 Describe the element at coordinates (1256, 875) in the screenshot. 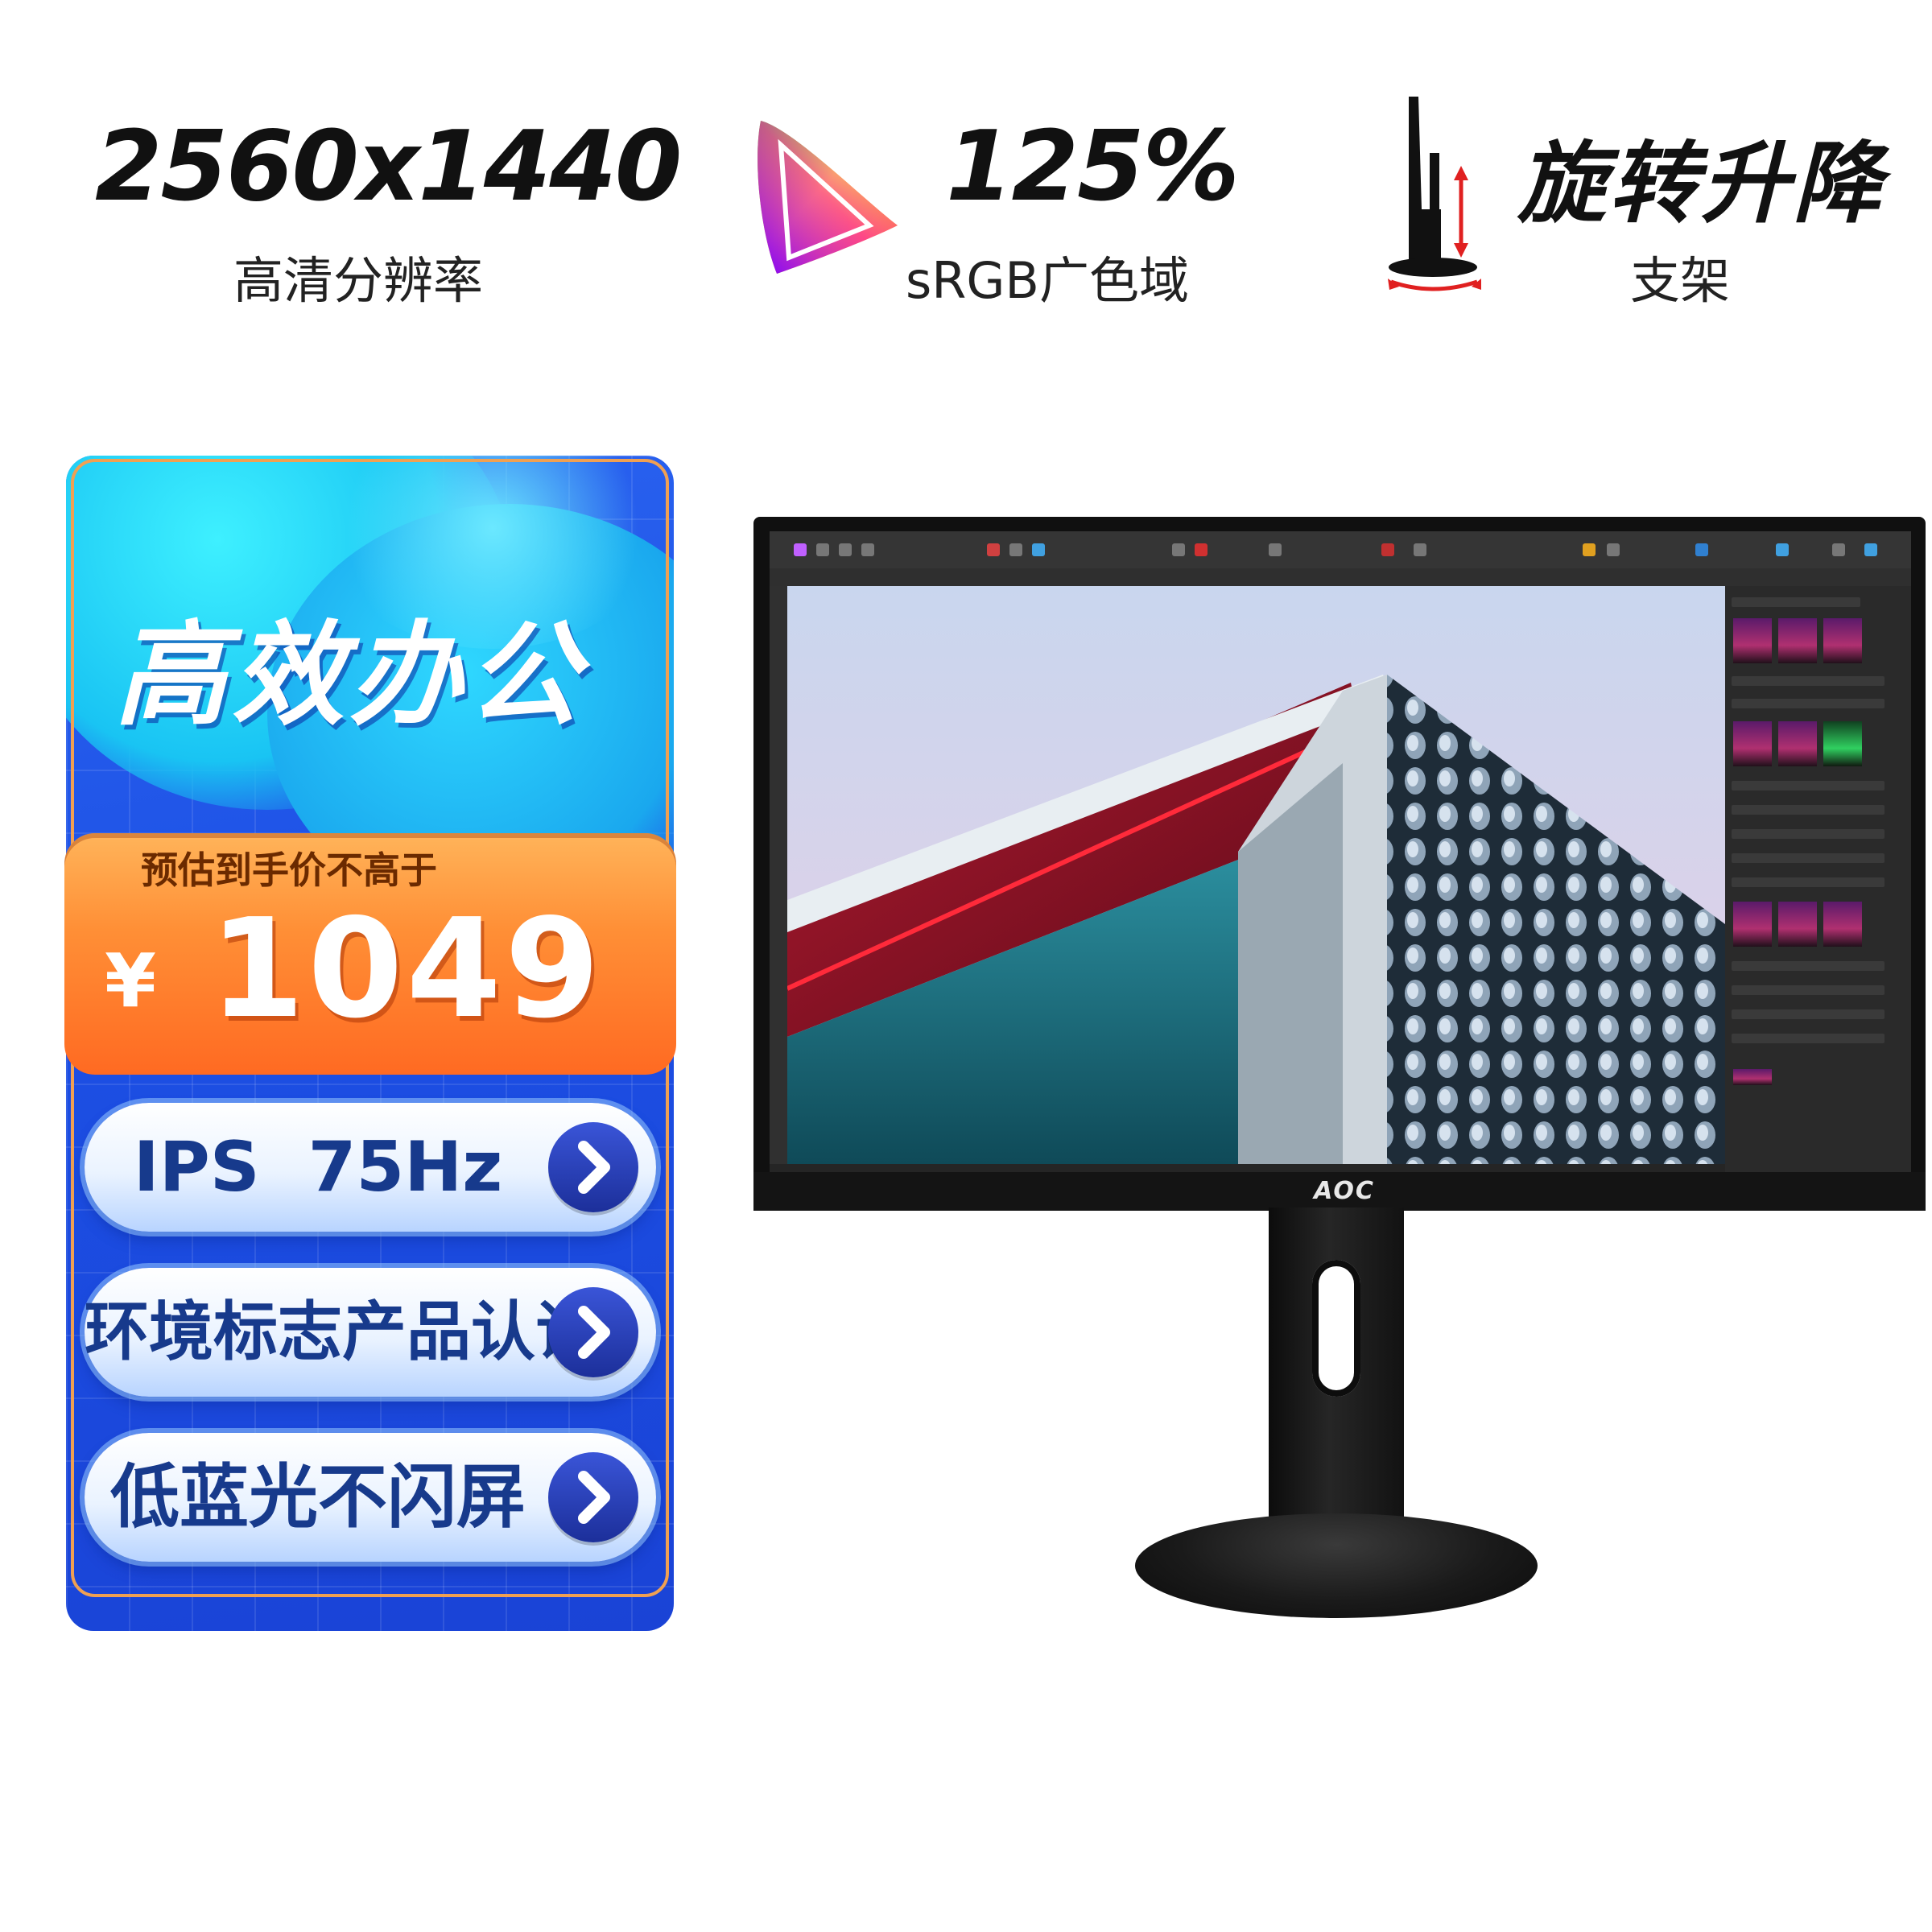

I see `screen-photo` at that location.